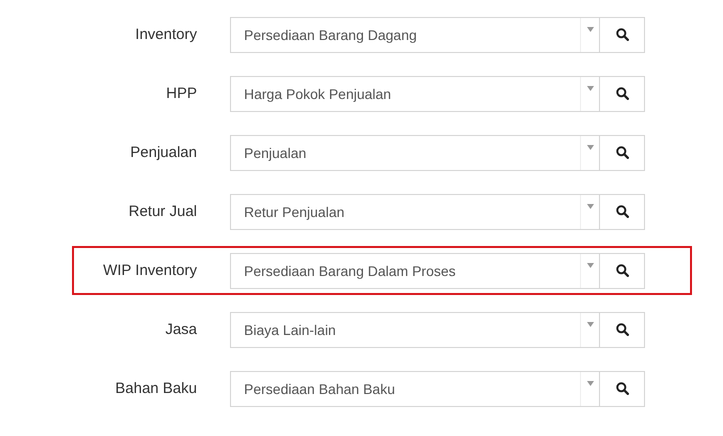 The image size is (723, 436). What do you see at coordinates (415, 94) in the screenshot?
I see `account-select: Harga Pokok Penjualan` at bounding box center [415, 94].